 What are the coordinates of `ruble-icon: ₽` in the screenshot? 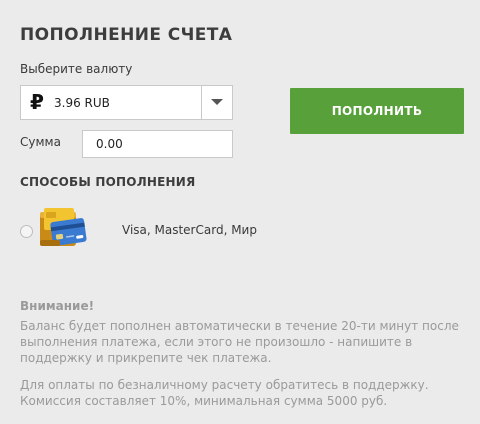 It's located at (37, 102).